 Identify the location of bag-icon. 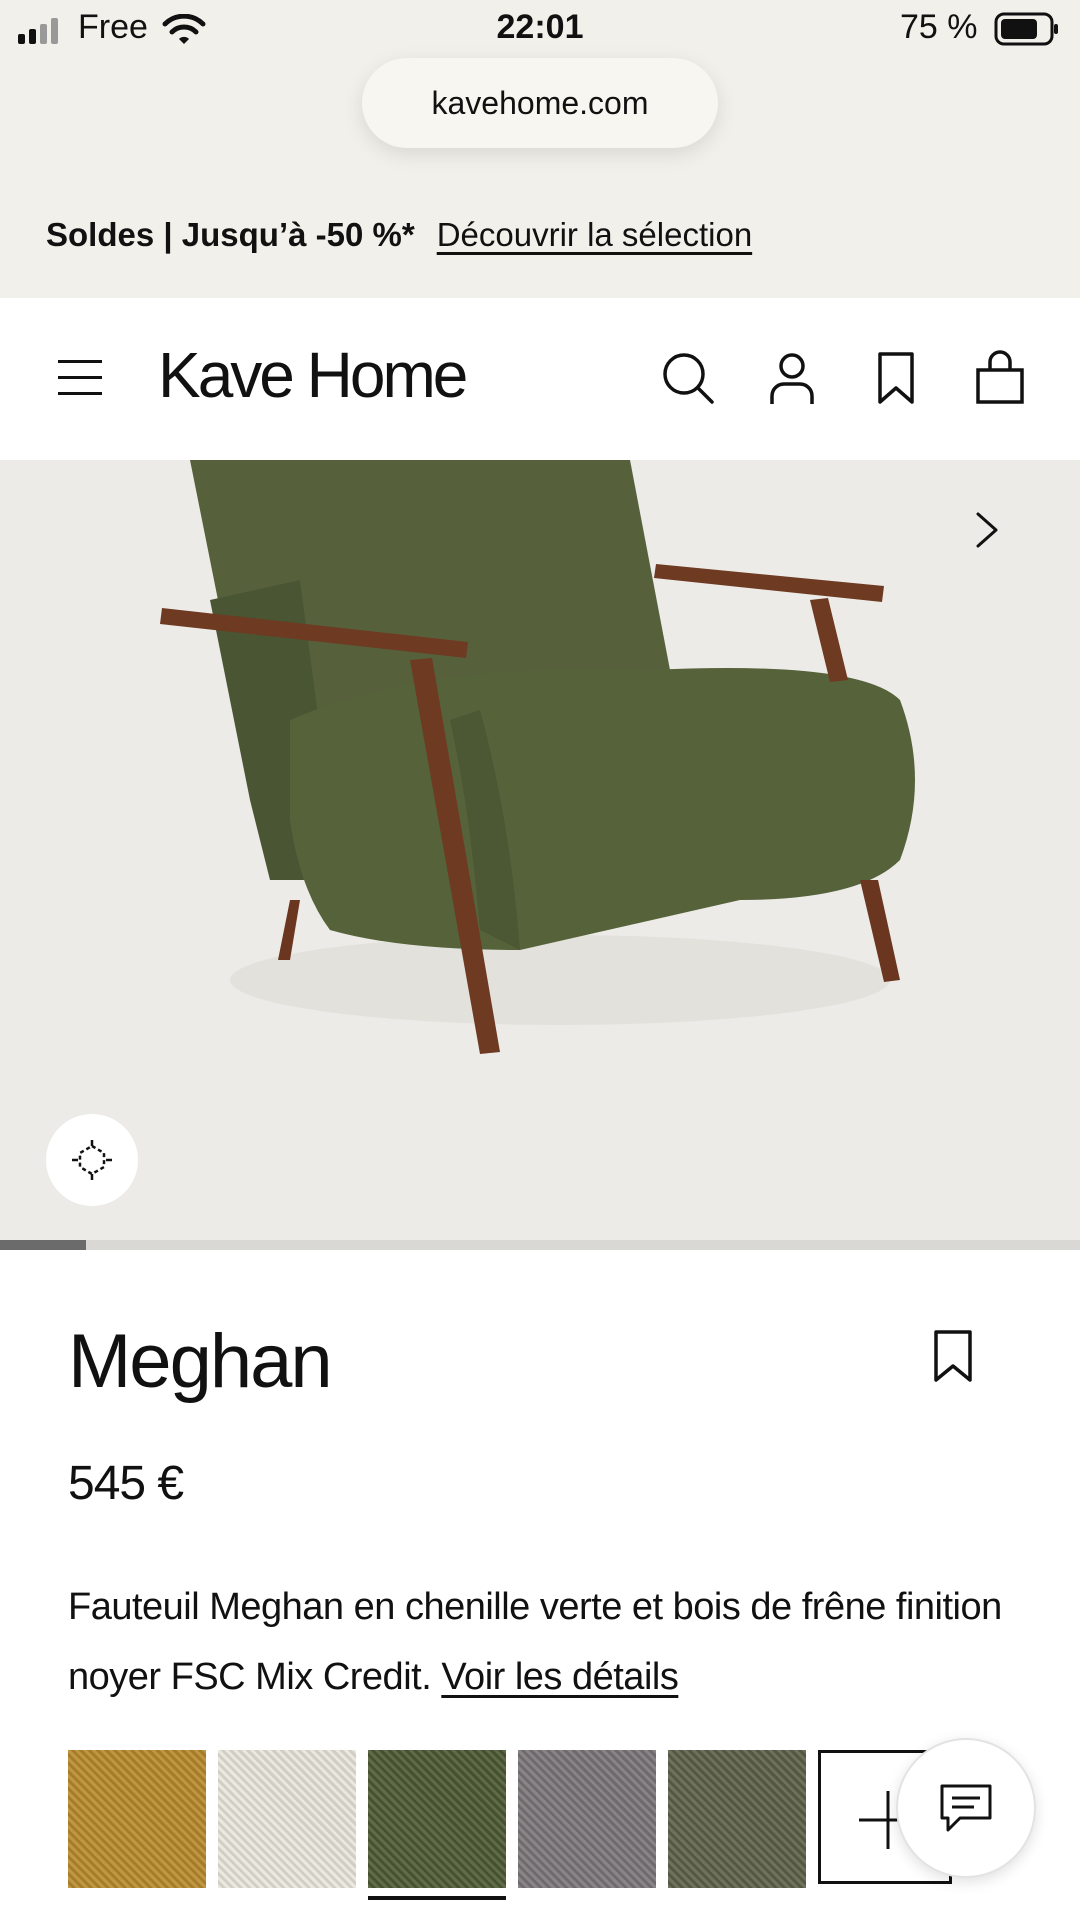
(1000, 378).